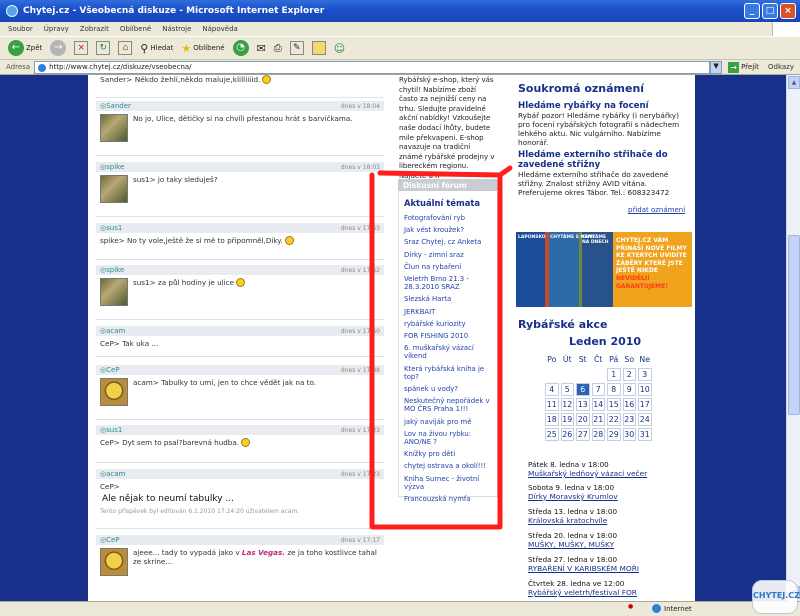 The image size is (800, 616). Describe the element at coordinates (567, 434) in the screenshot. I see `calendar-day: 26` at that location.